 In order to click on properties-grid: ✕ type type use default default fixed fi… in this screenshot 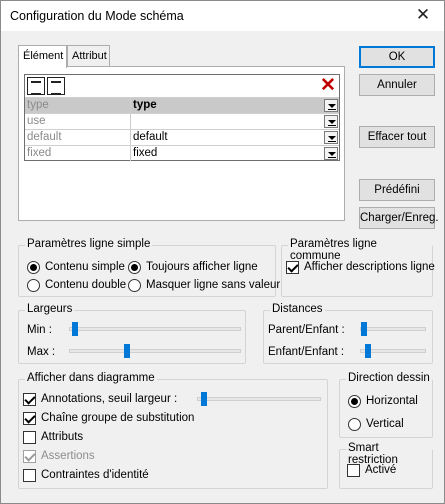, I will do `click(182, 117)`.